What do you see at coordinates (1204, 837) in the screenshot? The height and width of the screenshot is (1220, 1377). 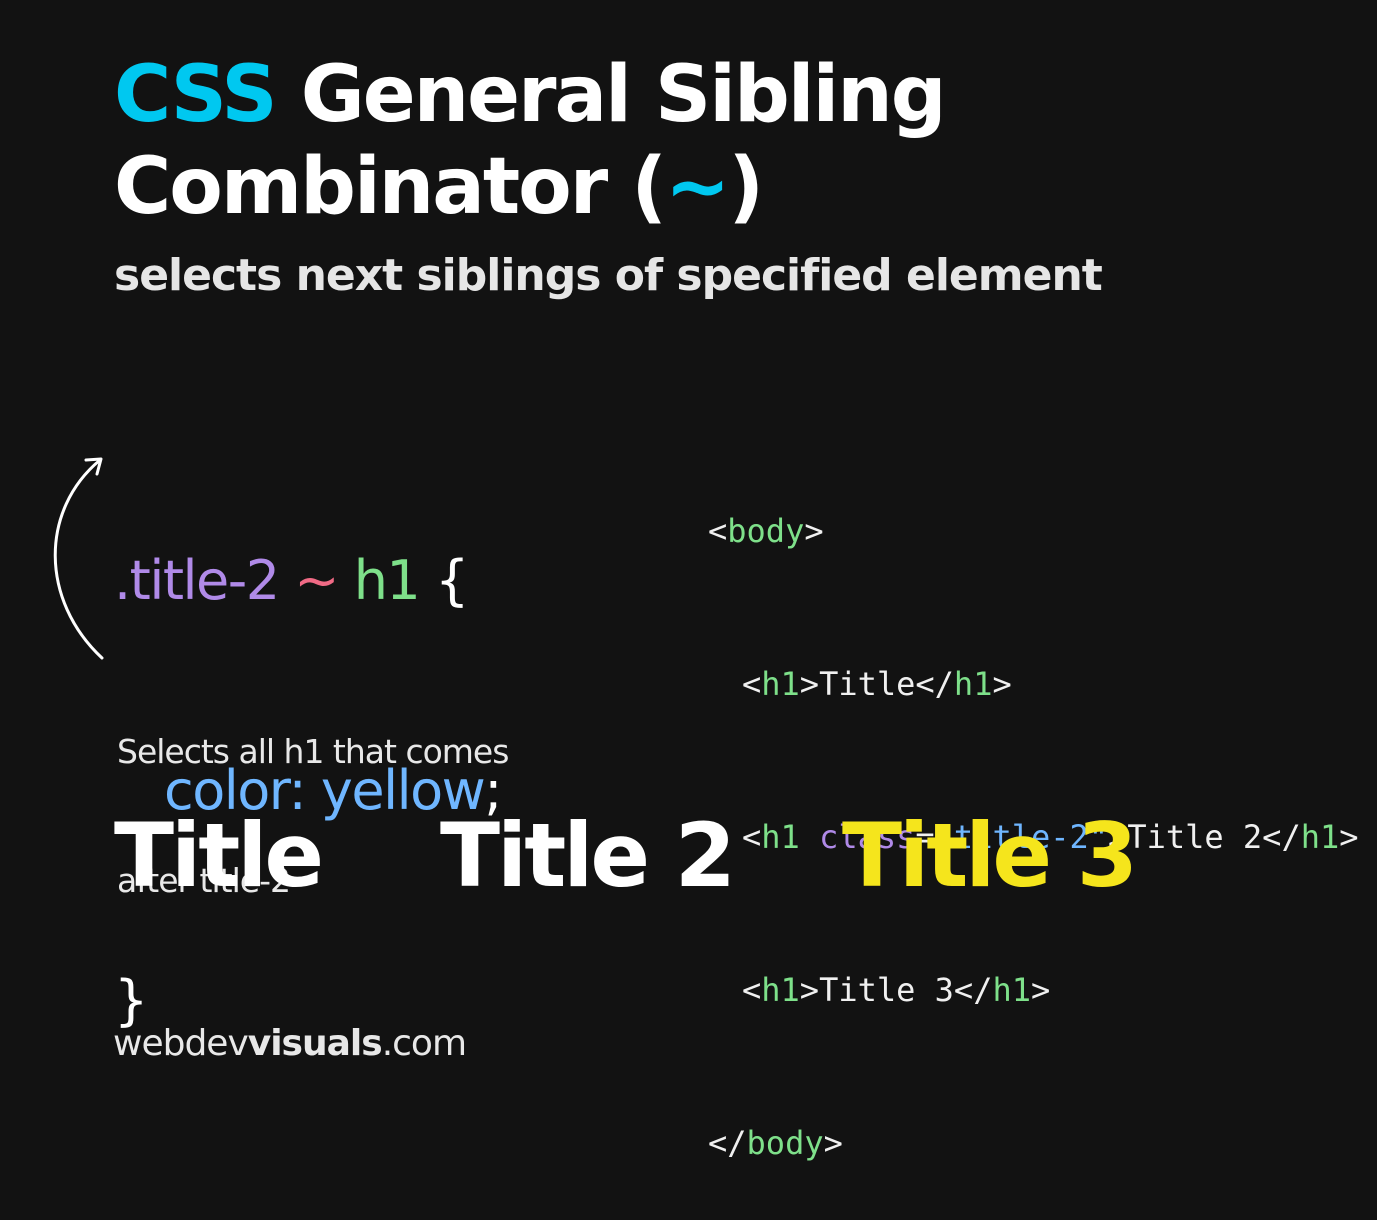 I see `html-text: >Title 2</` at bounding box center [1204, 837].